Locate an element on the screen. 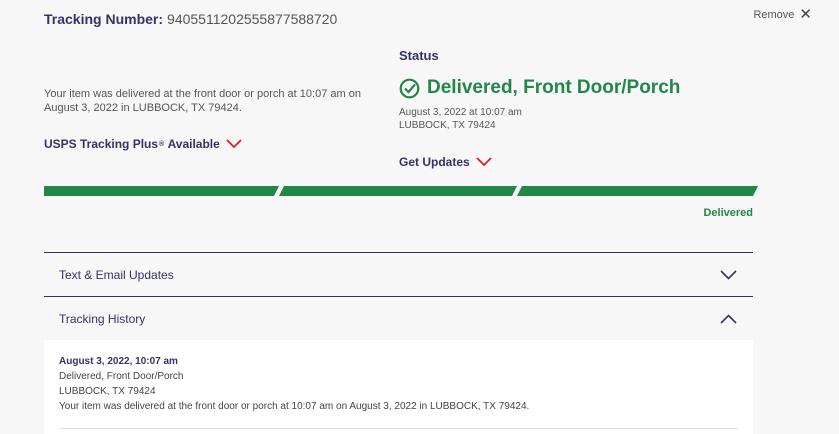  status-heading: Status is located at coordinates (419, 55).